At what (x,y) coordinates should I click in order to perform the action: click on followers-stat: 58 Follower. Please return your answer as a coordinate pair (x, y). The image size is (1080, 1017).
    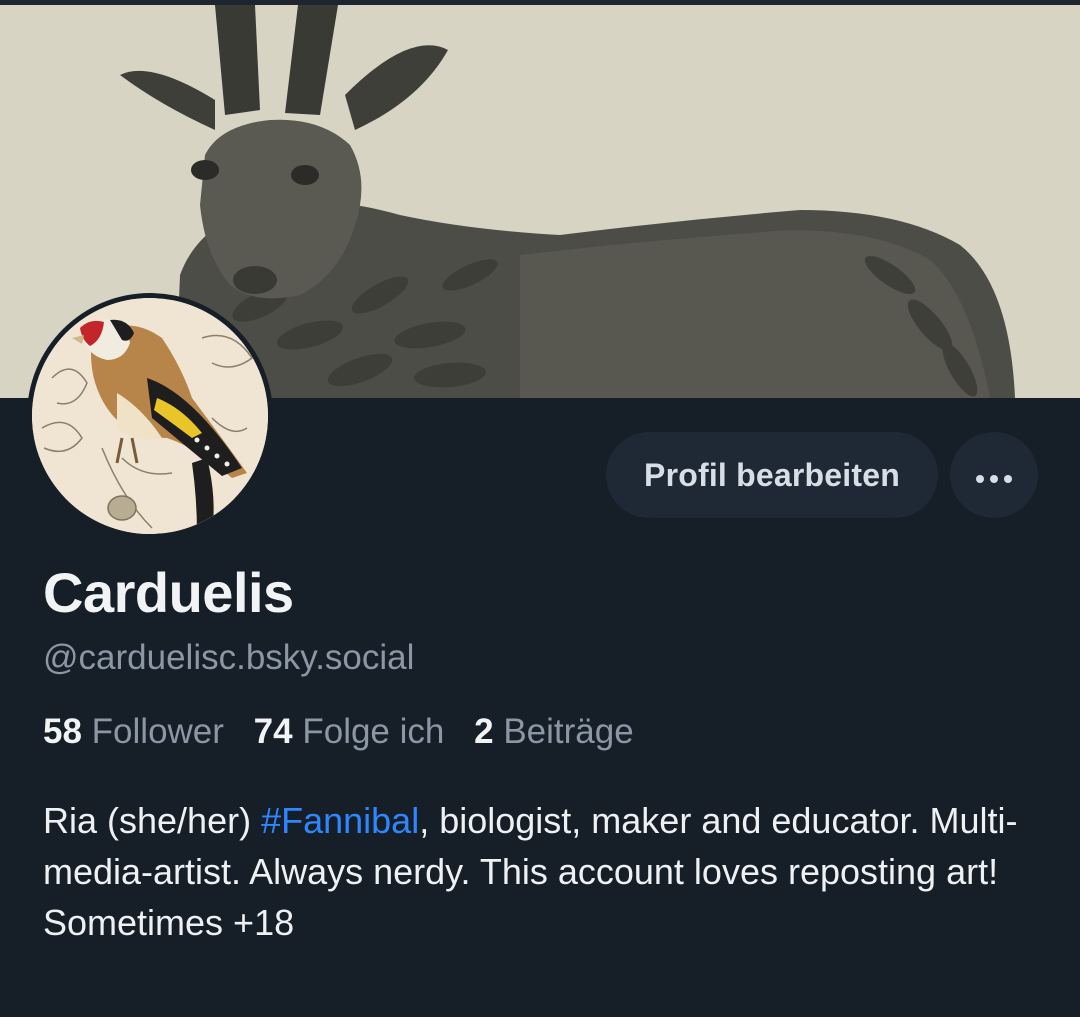
    Looking at the image, I should click on (133, 731).